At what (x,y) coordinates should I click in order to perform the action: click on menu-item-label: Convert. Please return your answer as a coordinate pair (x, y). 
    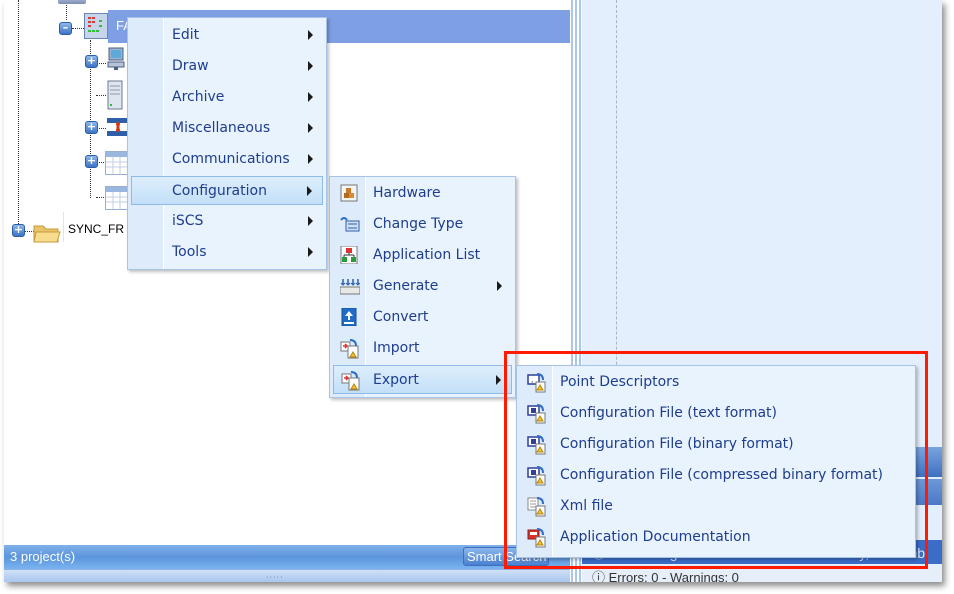
    Looking at the image, I should click on (401, 317).